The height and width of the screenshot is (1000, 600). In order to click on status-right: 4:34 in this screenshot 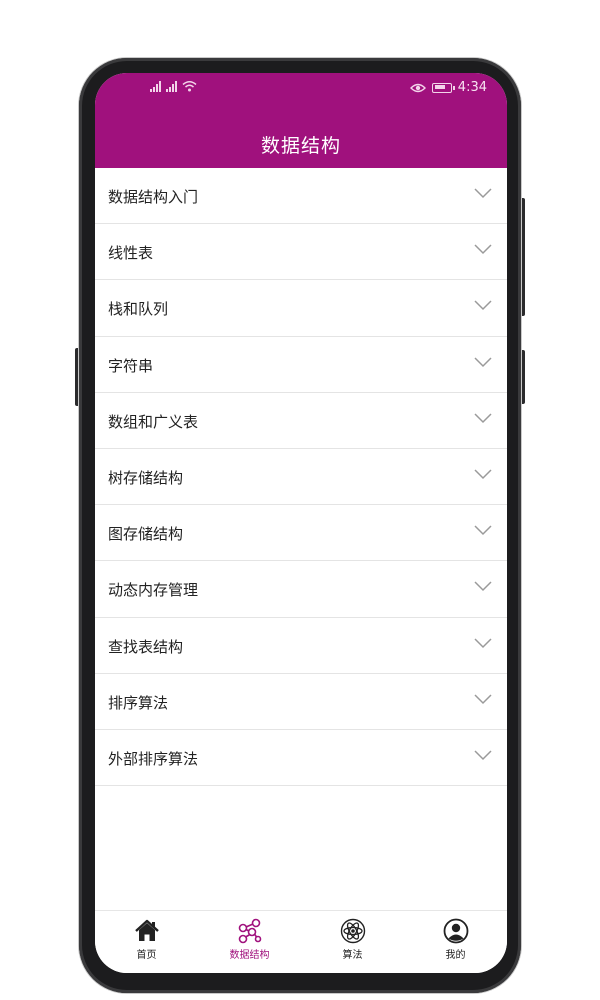, I will do `click(448, 87)`.